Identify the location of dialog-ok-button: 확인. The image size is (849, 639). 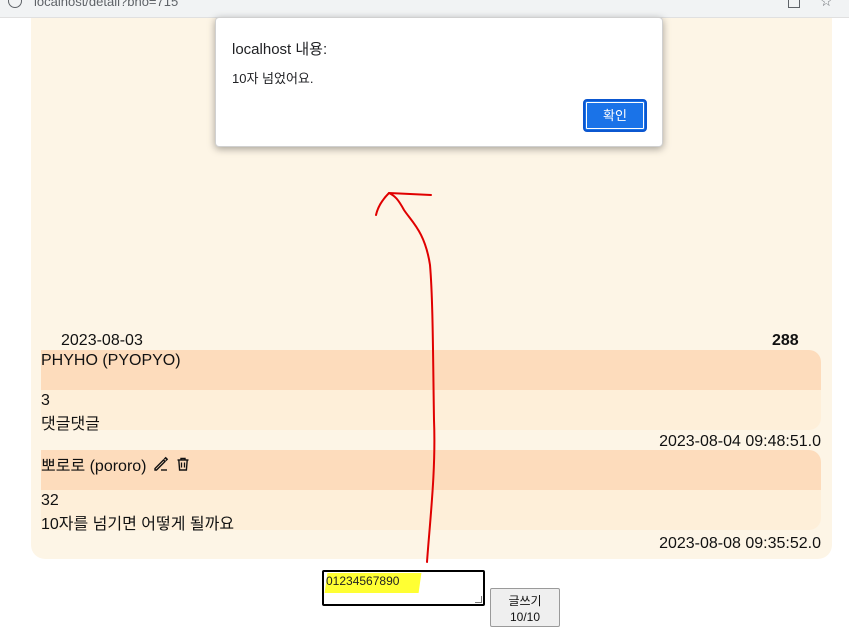
(615, 115).